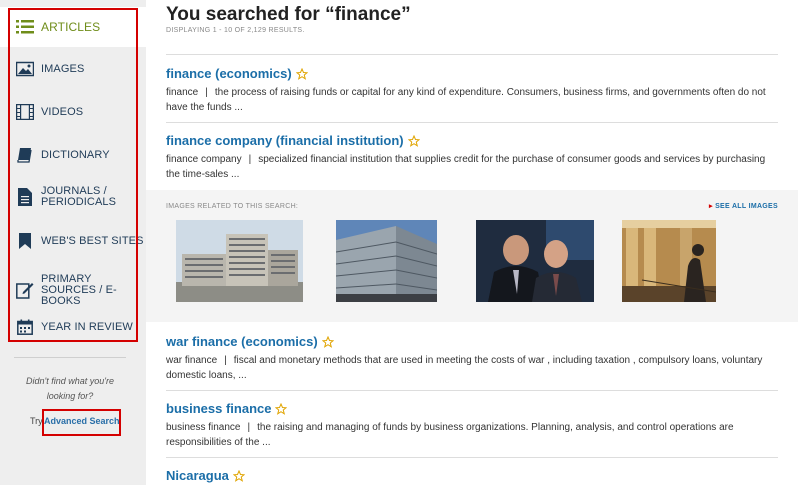  What do you see at coordinates (192, 360) in the screenshot?
I see `result-term: war finance` at bounding box center [192, 360].